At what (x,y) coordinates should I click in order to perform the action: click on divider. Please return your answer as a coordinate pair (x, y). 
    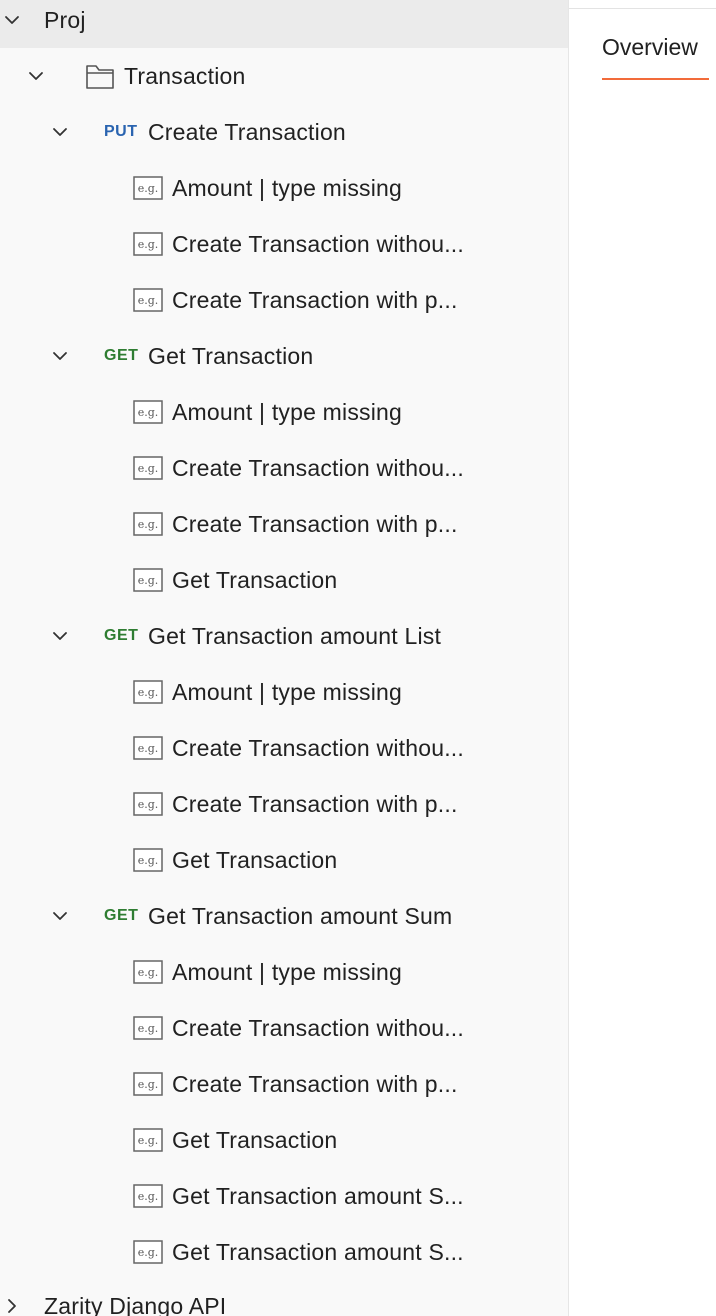
    Looking at the image, I should click on (642, 8).